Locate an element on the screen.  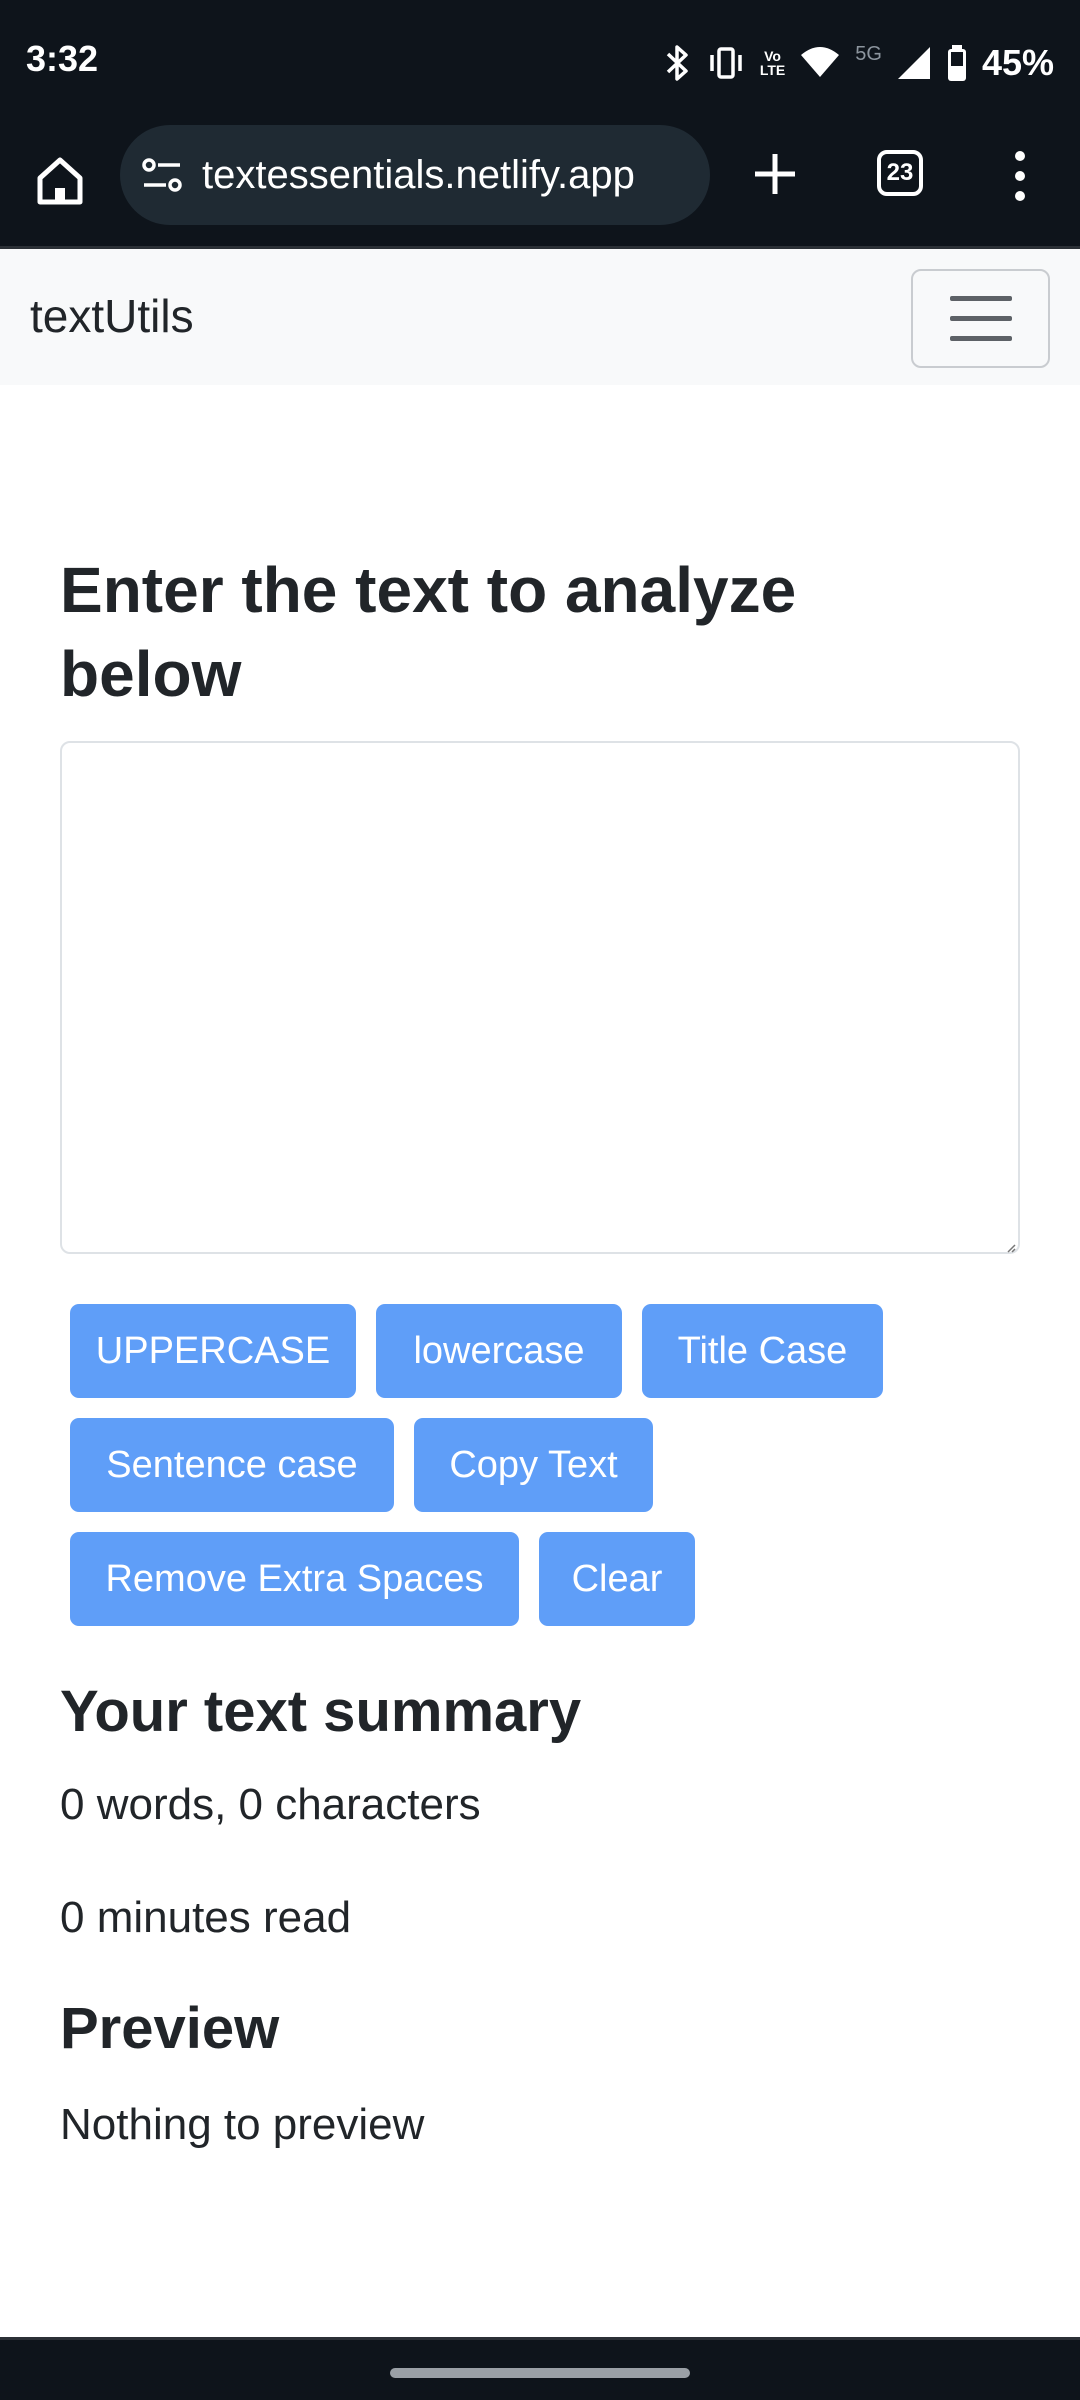
read-time: 0 minutes read is located at coordinates (206, 1917).